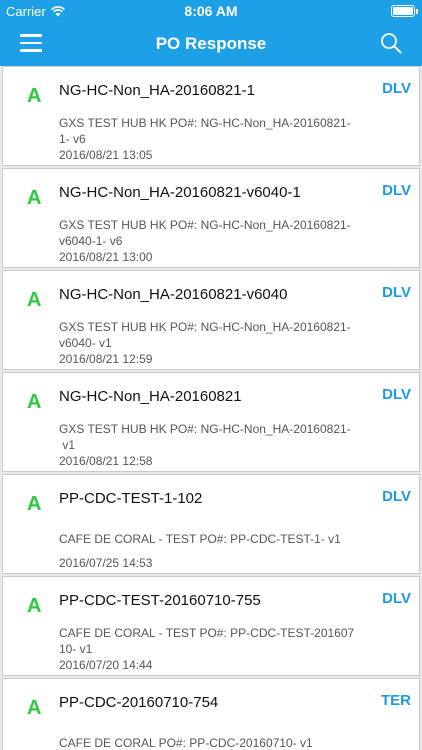 The width and height of the screenshot is (422, 750). What do you see at coordinates (106, 359) in the screenshot?
I see `po-date: 2016/08/21 12:59` at bounding box center [106, 359].